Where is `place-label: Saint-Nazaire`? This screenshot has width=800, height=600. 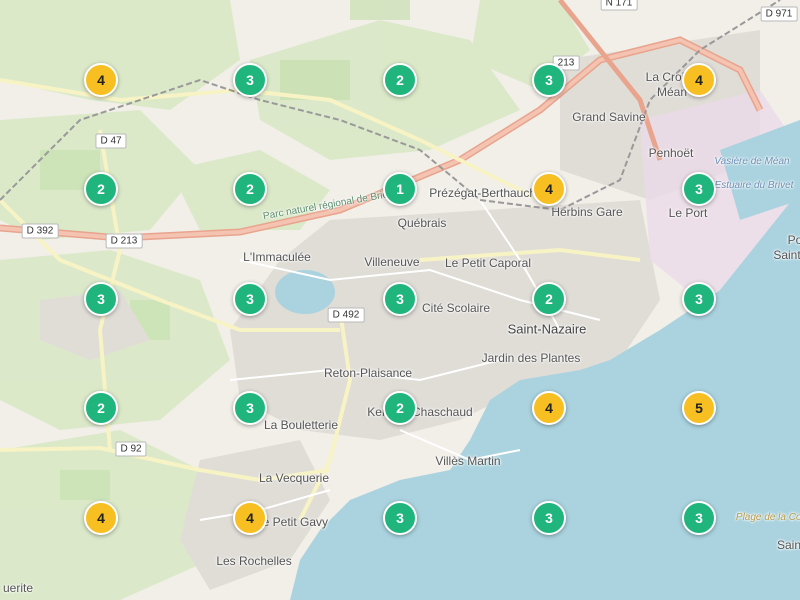
place-label: Saint-Nazaire is located at coordinates (547, 329).